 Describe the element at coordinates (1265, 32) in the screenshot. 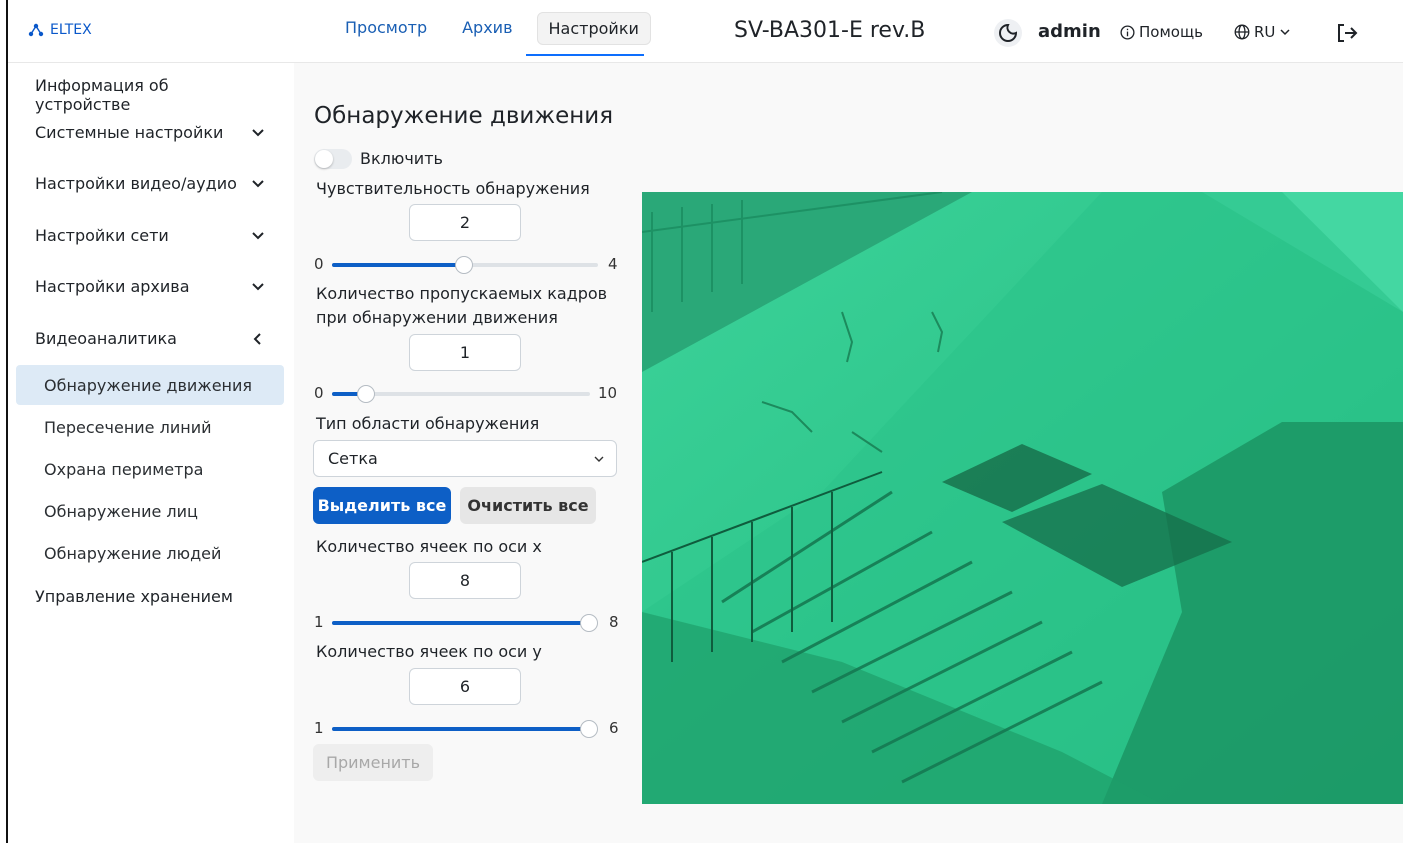

I see `language-label: RU` at that location.